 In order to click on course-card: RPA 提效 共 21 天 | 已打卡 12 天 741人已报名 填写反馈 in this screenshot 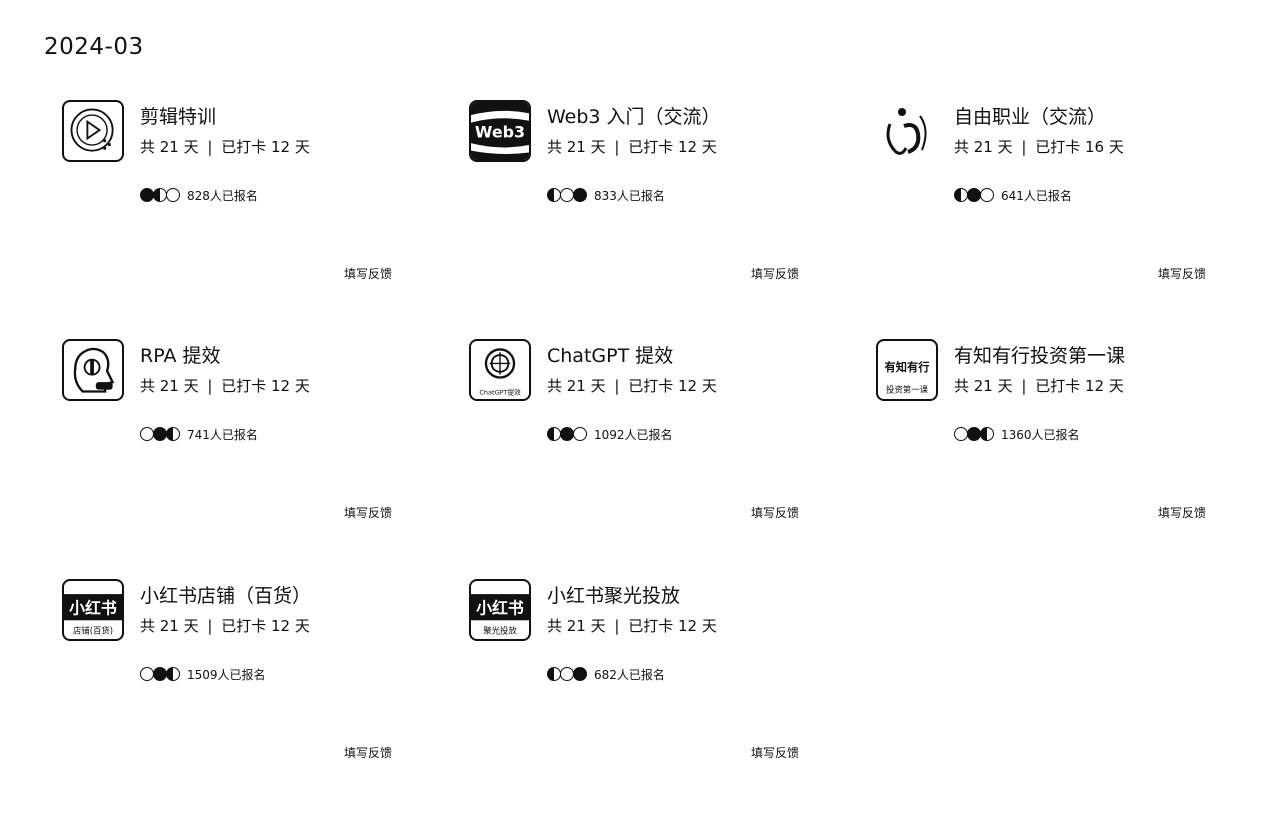, I will do `click(232, 439)`.